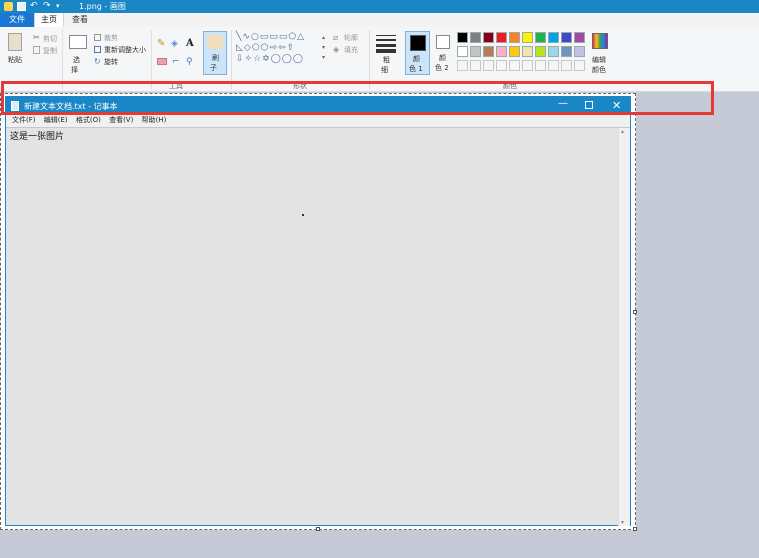 The image size is (759, 558). What do you see at coordinates (88, 120) in the screenshot?
I see `notepad-menu-format: 格式(O)` at bounding box center [88, 120].